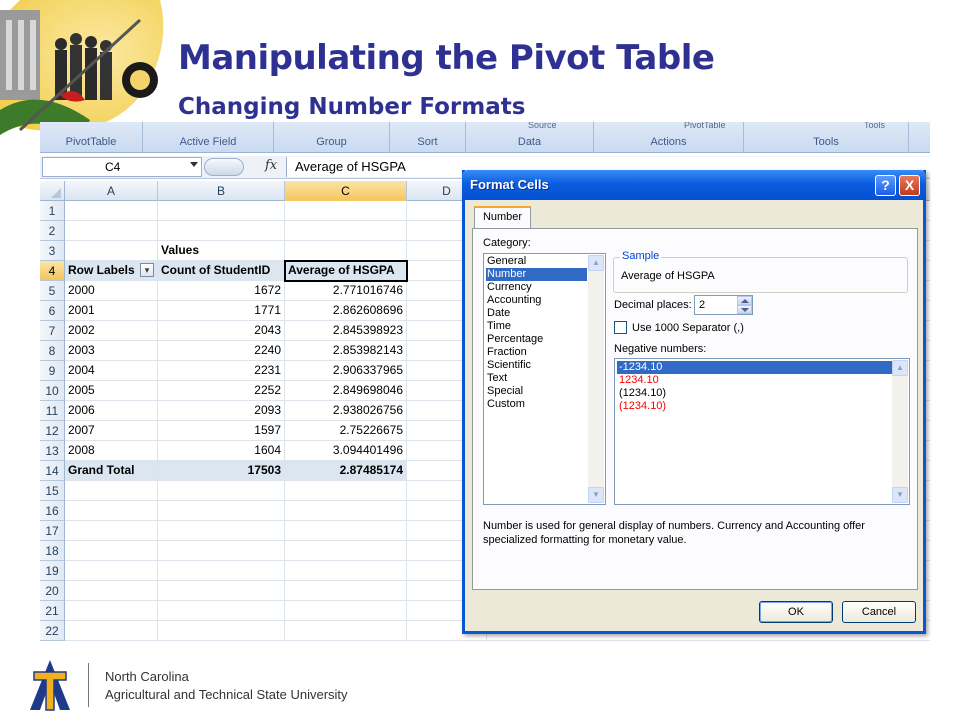 The height and width of the screenshot is (720, 960). Describe the element at coordinates (900, 431) in the screenshot. I see `negative-numbers-scrollbar: ▲ ▼` at that location.